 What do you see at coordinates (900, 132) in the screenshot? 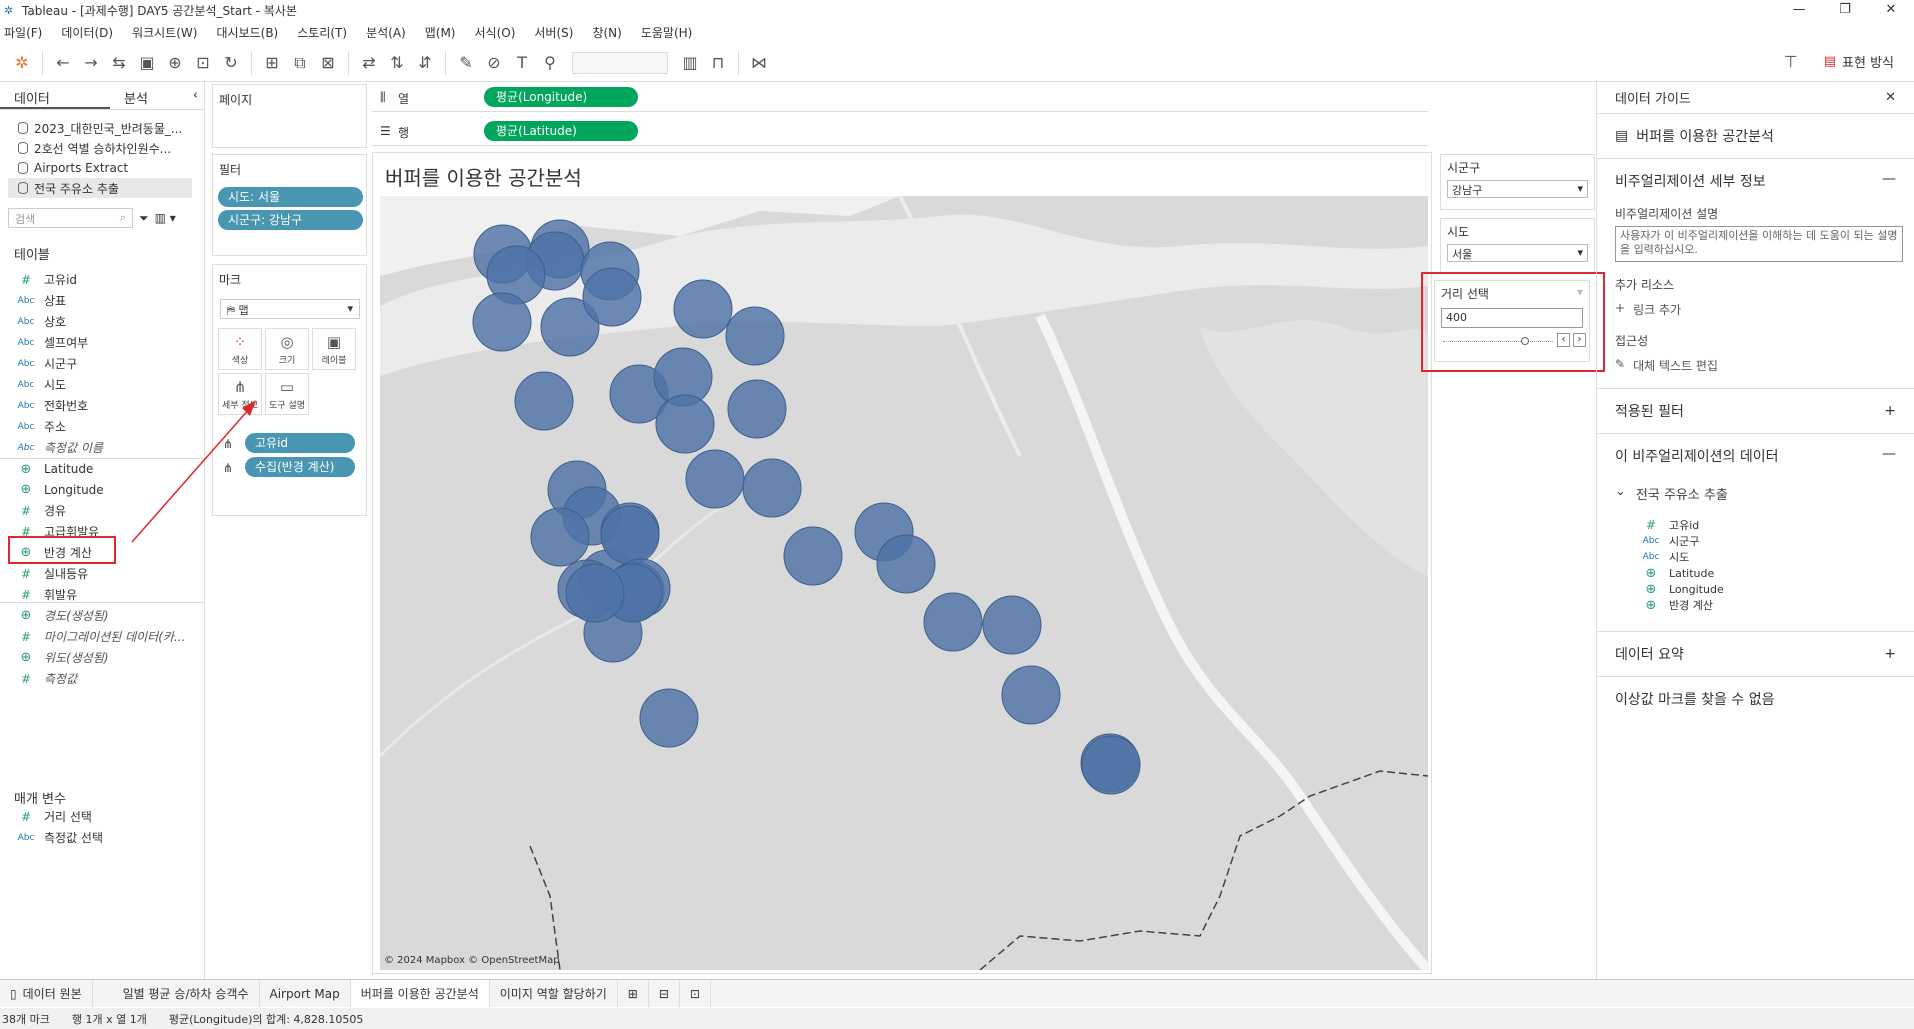
I see `rows-shelf: ☰ 행 평균(Latitude)` at bounding box center [900, 132].